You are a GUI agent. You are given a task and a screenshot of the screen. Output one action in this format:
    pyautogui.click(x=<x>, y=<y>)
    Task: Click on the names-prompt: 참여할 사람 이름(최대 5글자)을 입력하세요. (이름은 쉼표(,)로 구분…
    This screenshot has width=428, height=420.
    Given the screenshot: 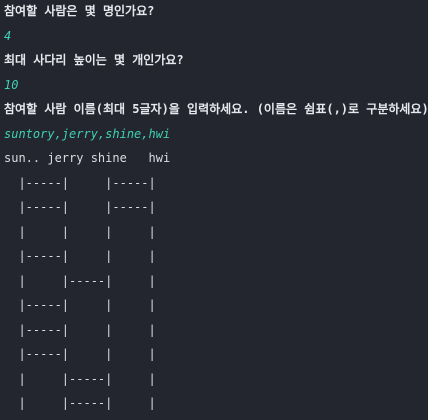 What is the action you would take?
    pyautogui.click(x=216, y=109)
    